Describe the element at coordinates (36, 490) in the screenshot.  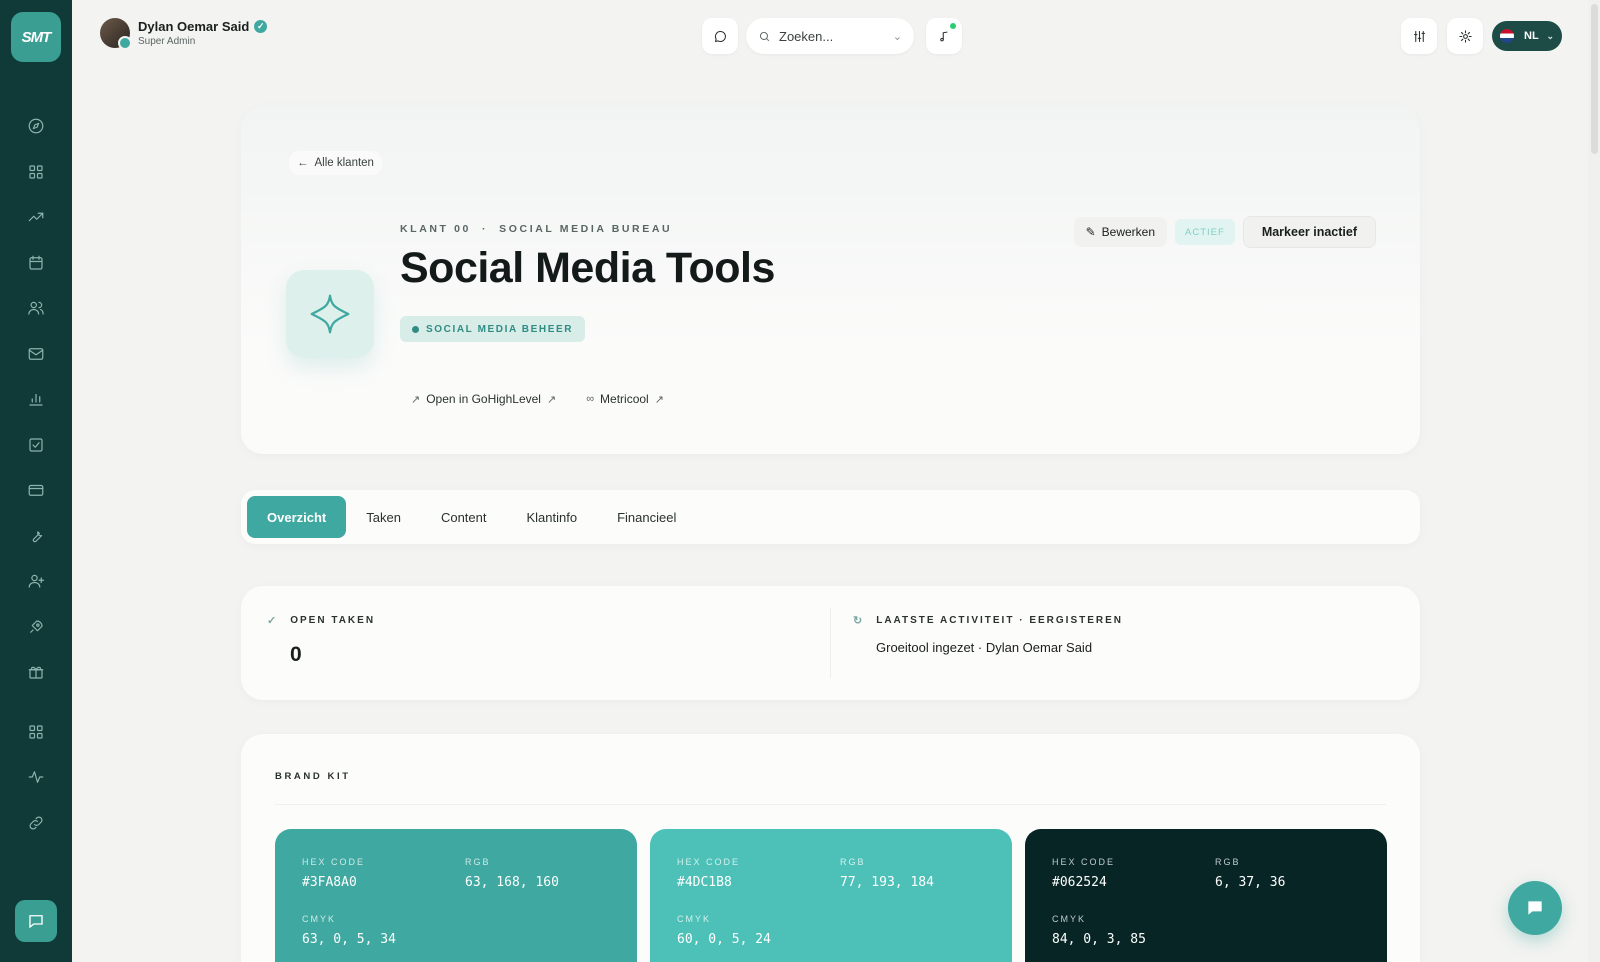
I see `credit-card-icon` at that location.